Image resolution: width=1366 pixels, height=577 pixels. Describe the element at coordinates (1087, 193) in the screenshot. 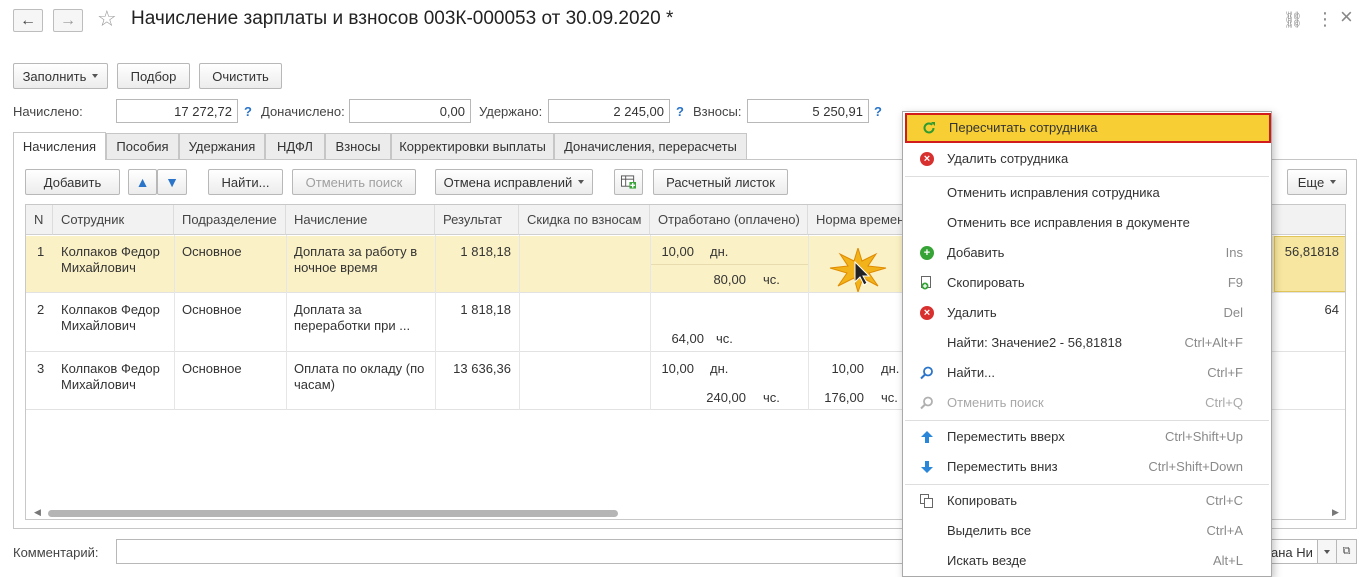

I see `menu-item-cancel-employee-corrections: Отменить исправления сотрудника` at that location.